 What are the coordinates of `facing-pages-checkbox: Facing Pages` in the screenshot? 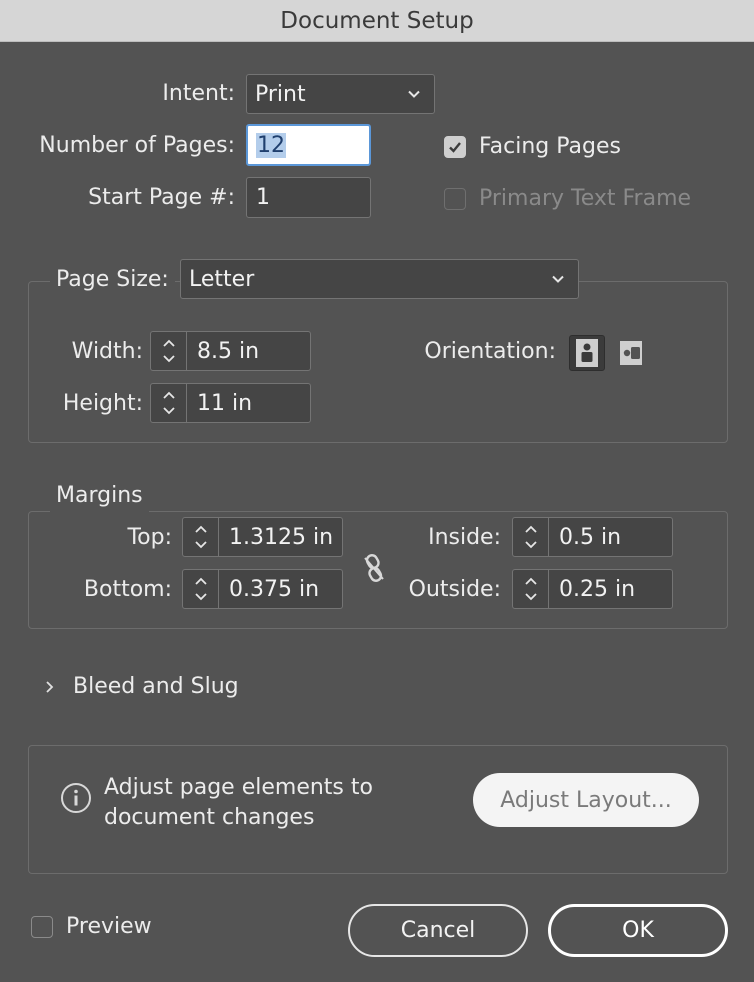 It's located at (532, 146).